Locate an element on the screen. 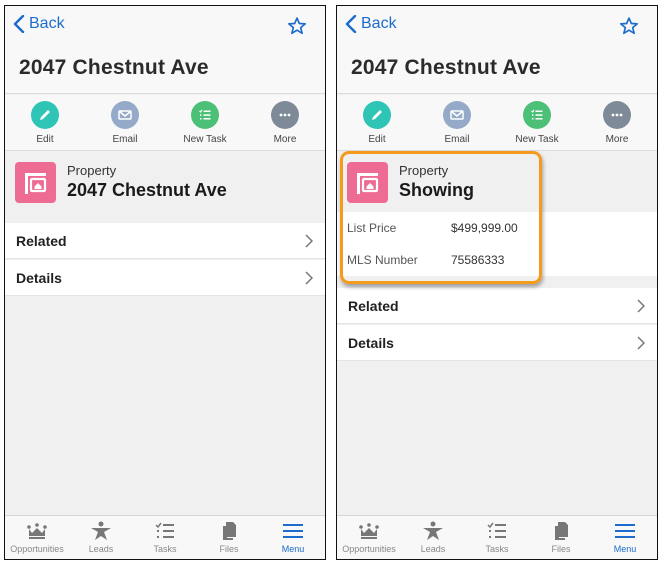 This screenshot has width=663, height=565. ellipsis-icon is located at coordinates (285, 115).